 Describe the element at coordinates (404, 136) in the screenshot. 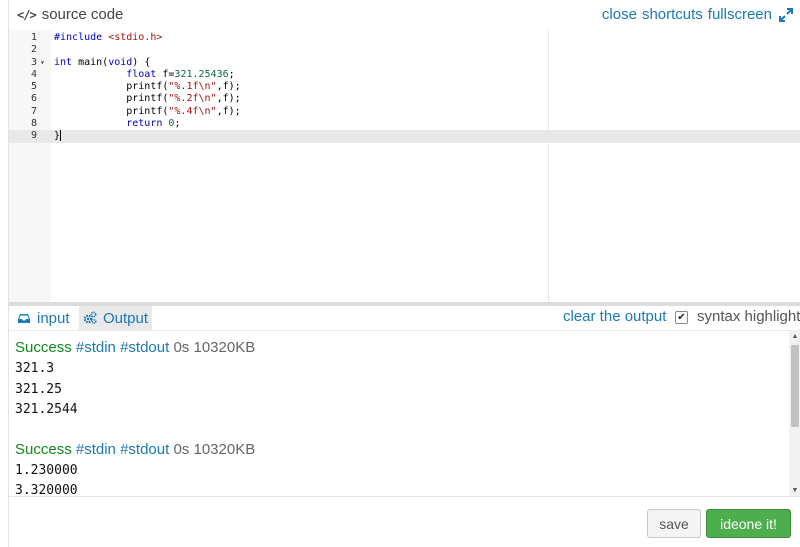

I see `code-line: 9}` at that location.